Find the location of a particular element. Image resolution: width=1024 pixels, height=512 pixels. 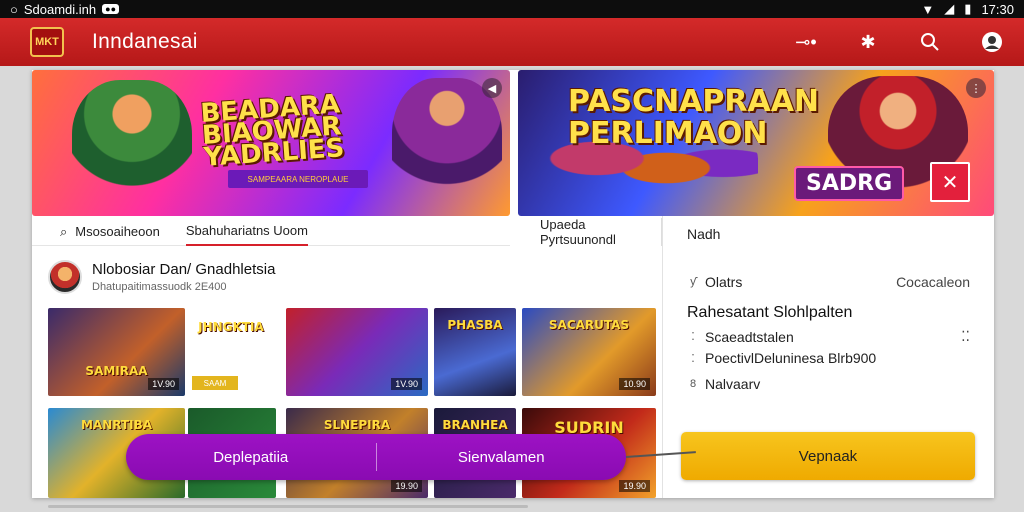

panel-heading: Nadh is located at coordinates (704, 234).